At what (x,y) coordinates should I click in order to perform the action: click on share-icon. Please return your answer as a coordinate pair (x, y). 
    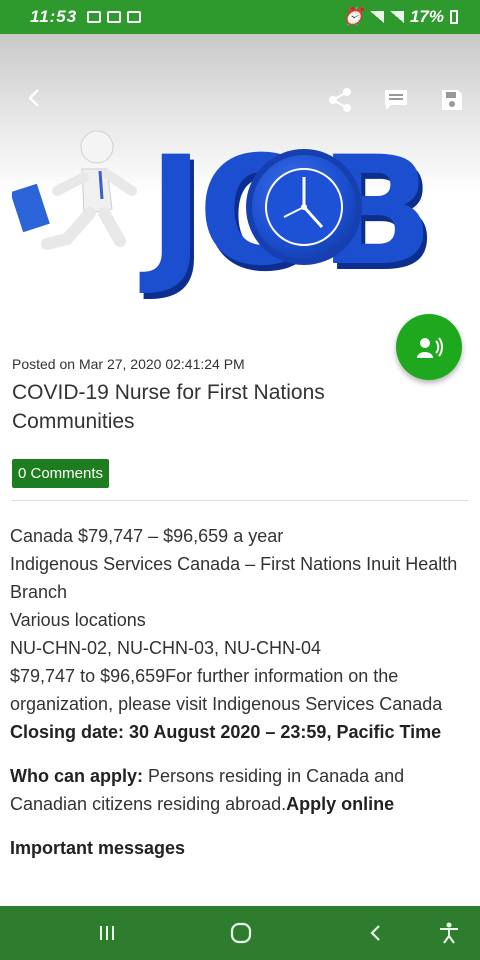
    Looking at the image, I should click on (340, 100).